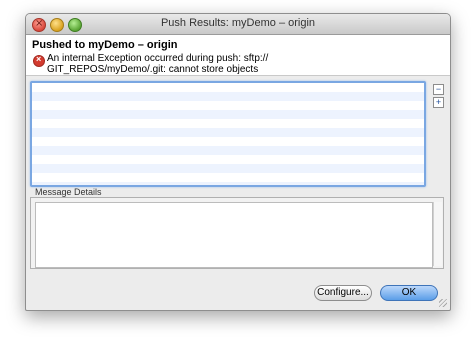  I want to click on expand-all-button: +, so click(438, 102).